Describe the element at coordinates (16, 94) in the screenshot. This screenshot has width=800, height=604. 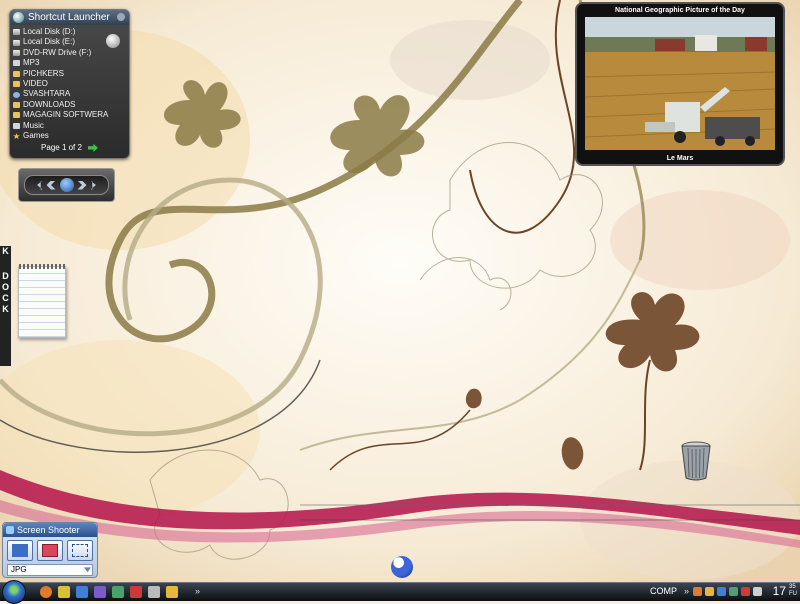
I see `globe-icon` at that location.